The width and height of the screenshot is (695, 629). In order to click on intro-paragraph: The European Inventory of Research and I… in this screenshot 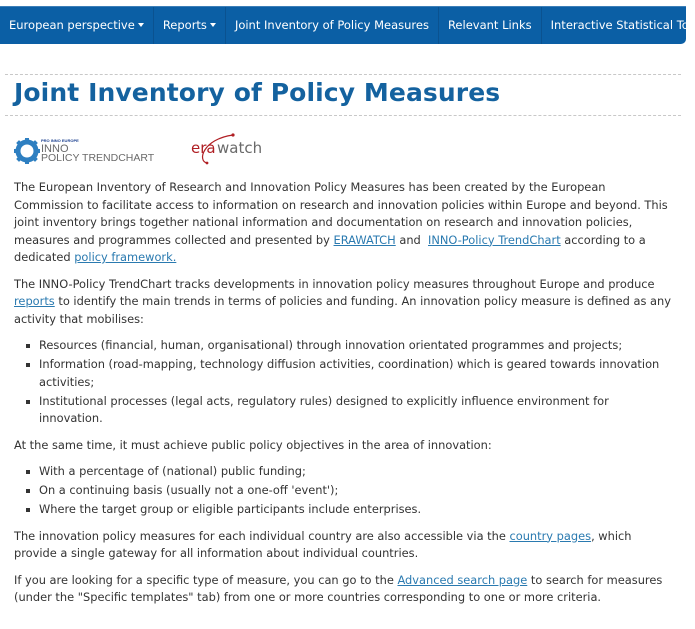, I will do `click(341, 222)`.